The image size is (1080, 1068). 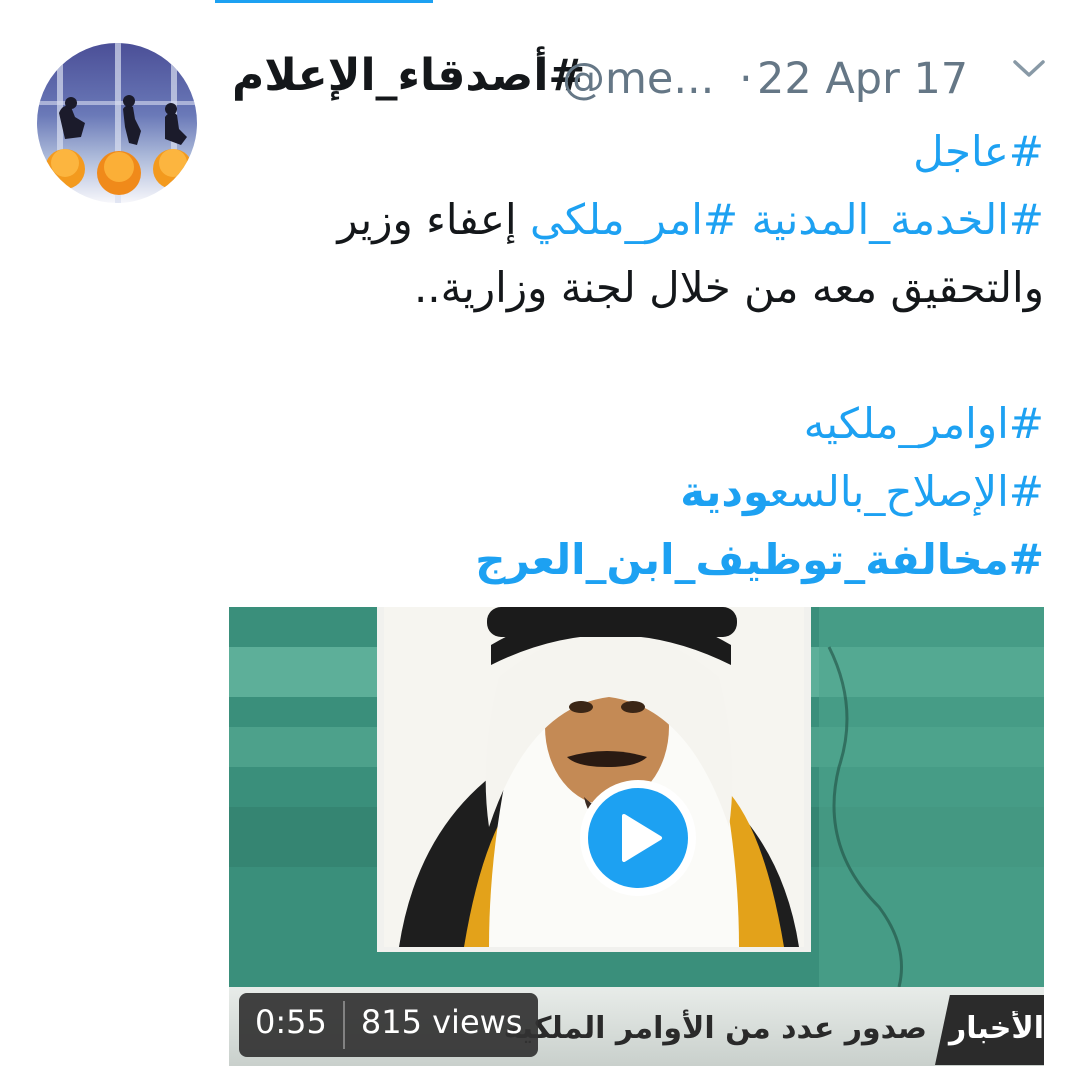 I want to click on tweet-text-segment: والتحقيق معه من خلال لجنة وزارية.., so click(x=728, y=287).